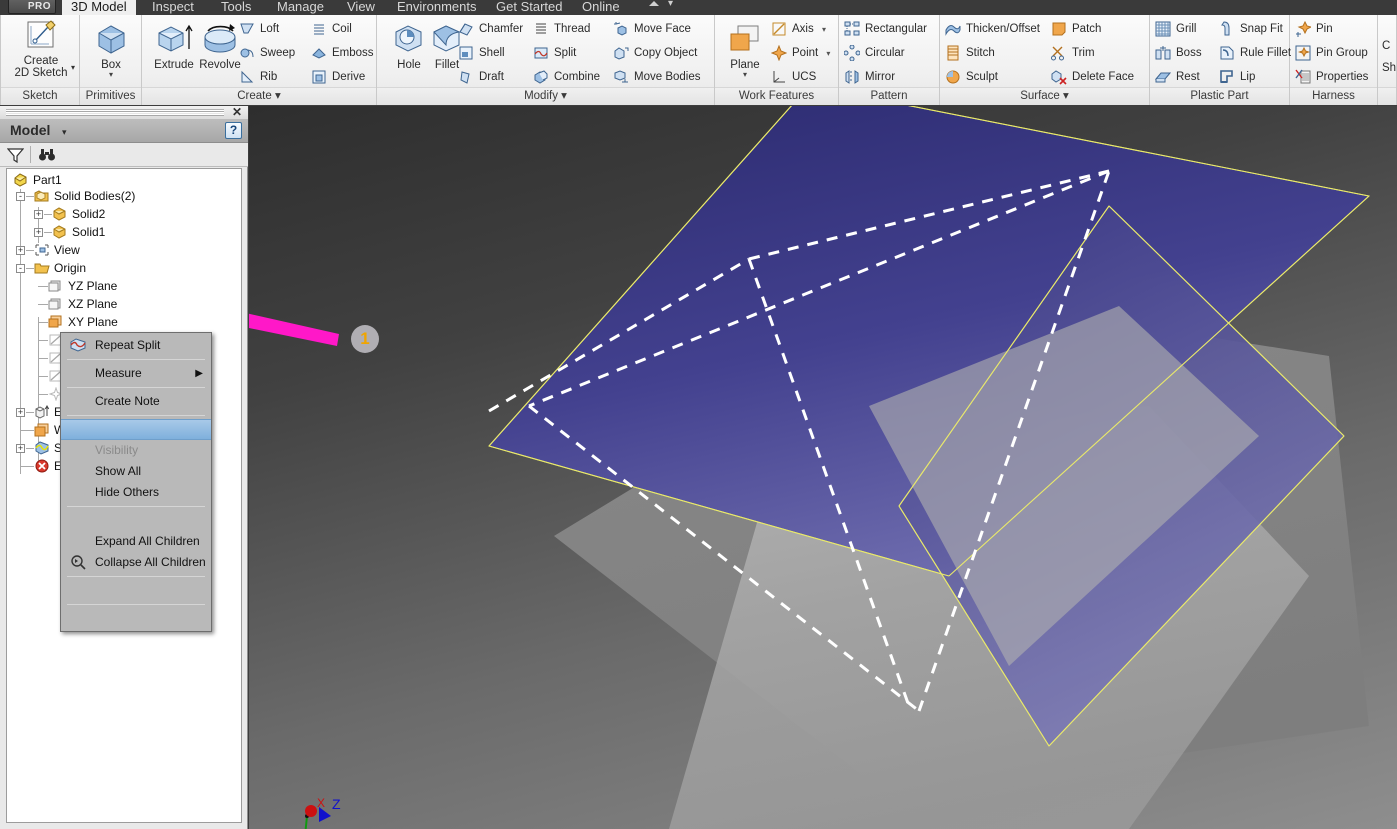 This screenshot has height=829, width=1397. What do you see at coordinates (1236, 77) in the screenshot?
I see `lip-button: Lip` at bounding box center [1236, 77].